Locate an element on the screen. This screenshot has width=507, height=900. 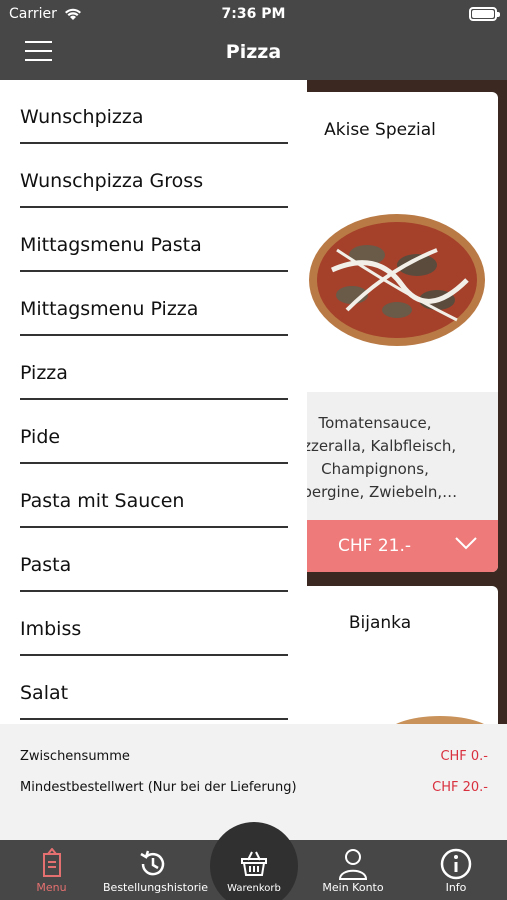
drawer-item-label: Wunschpizza is located at coordinates (82, 117).